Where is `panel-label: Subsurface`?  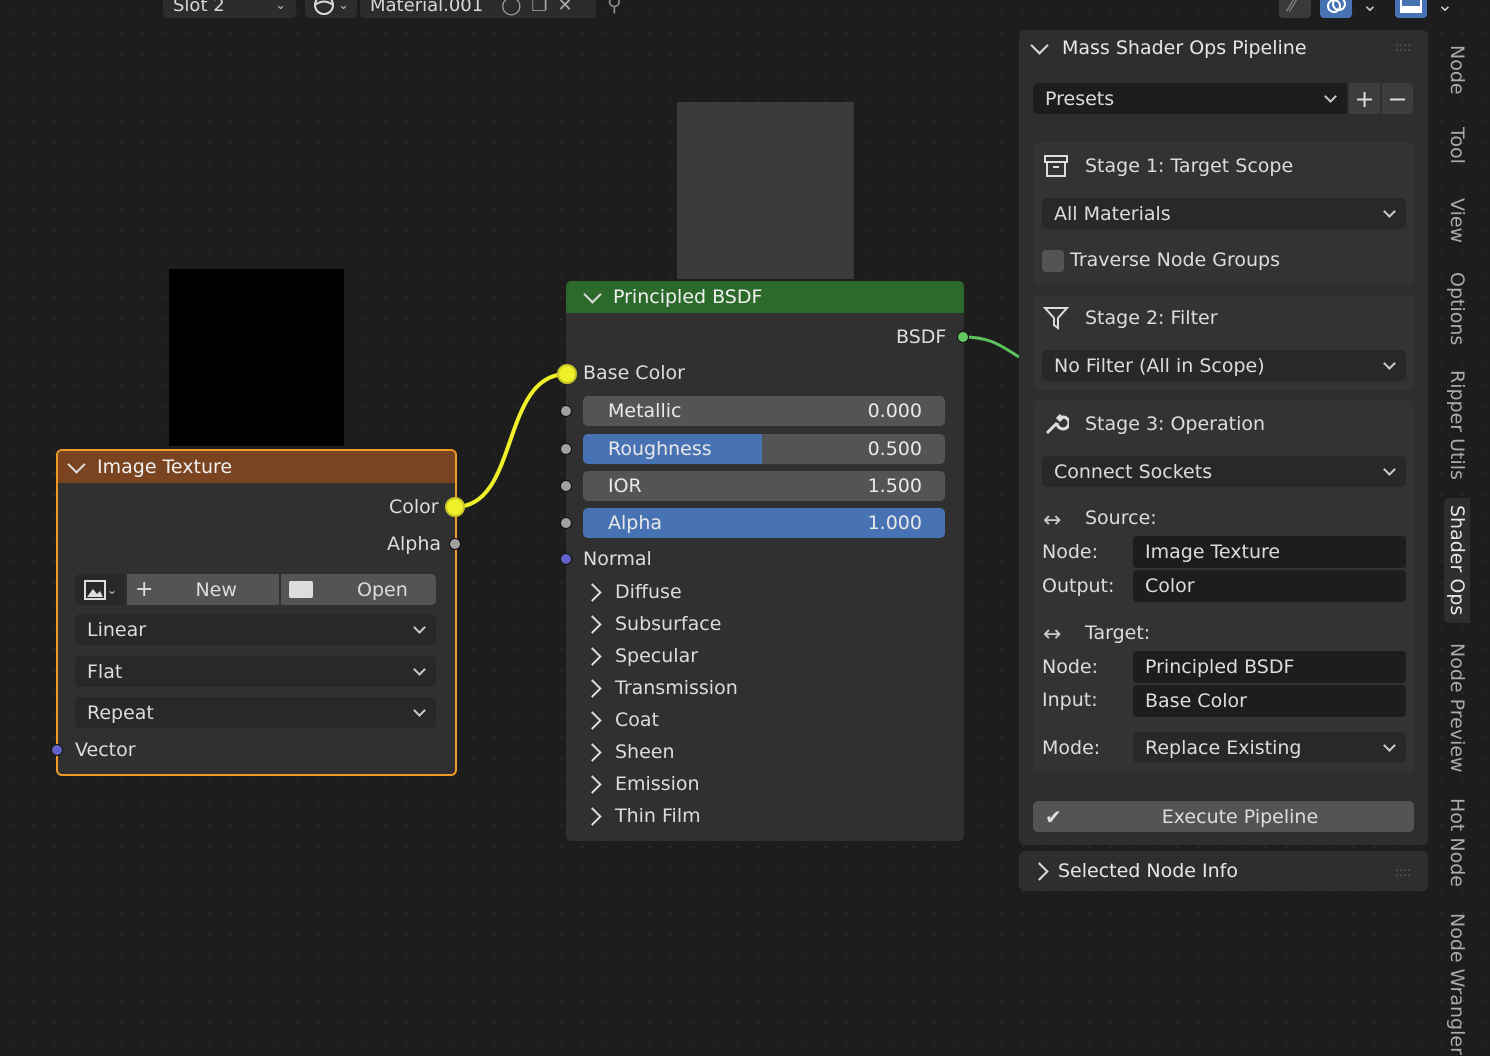
panel-label: Subsurface is located at coordinates (668, 624).